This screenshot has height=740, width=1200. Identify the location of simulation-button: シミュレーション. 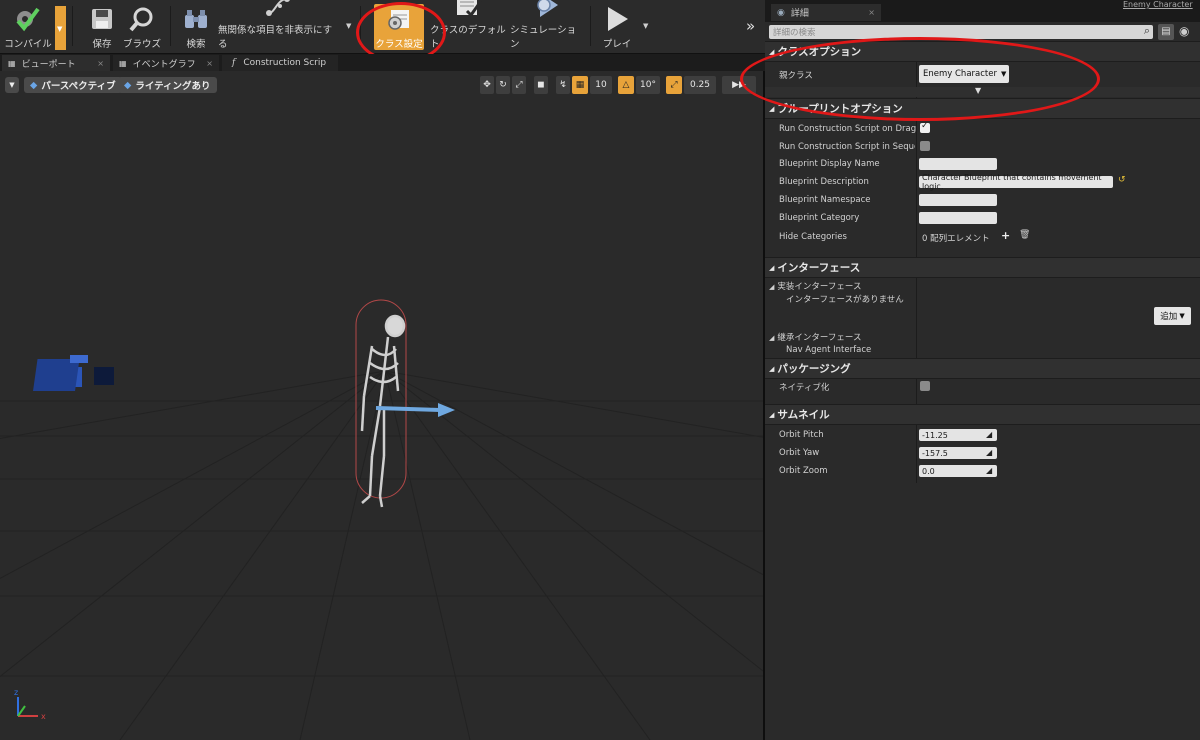
(547, 25).